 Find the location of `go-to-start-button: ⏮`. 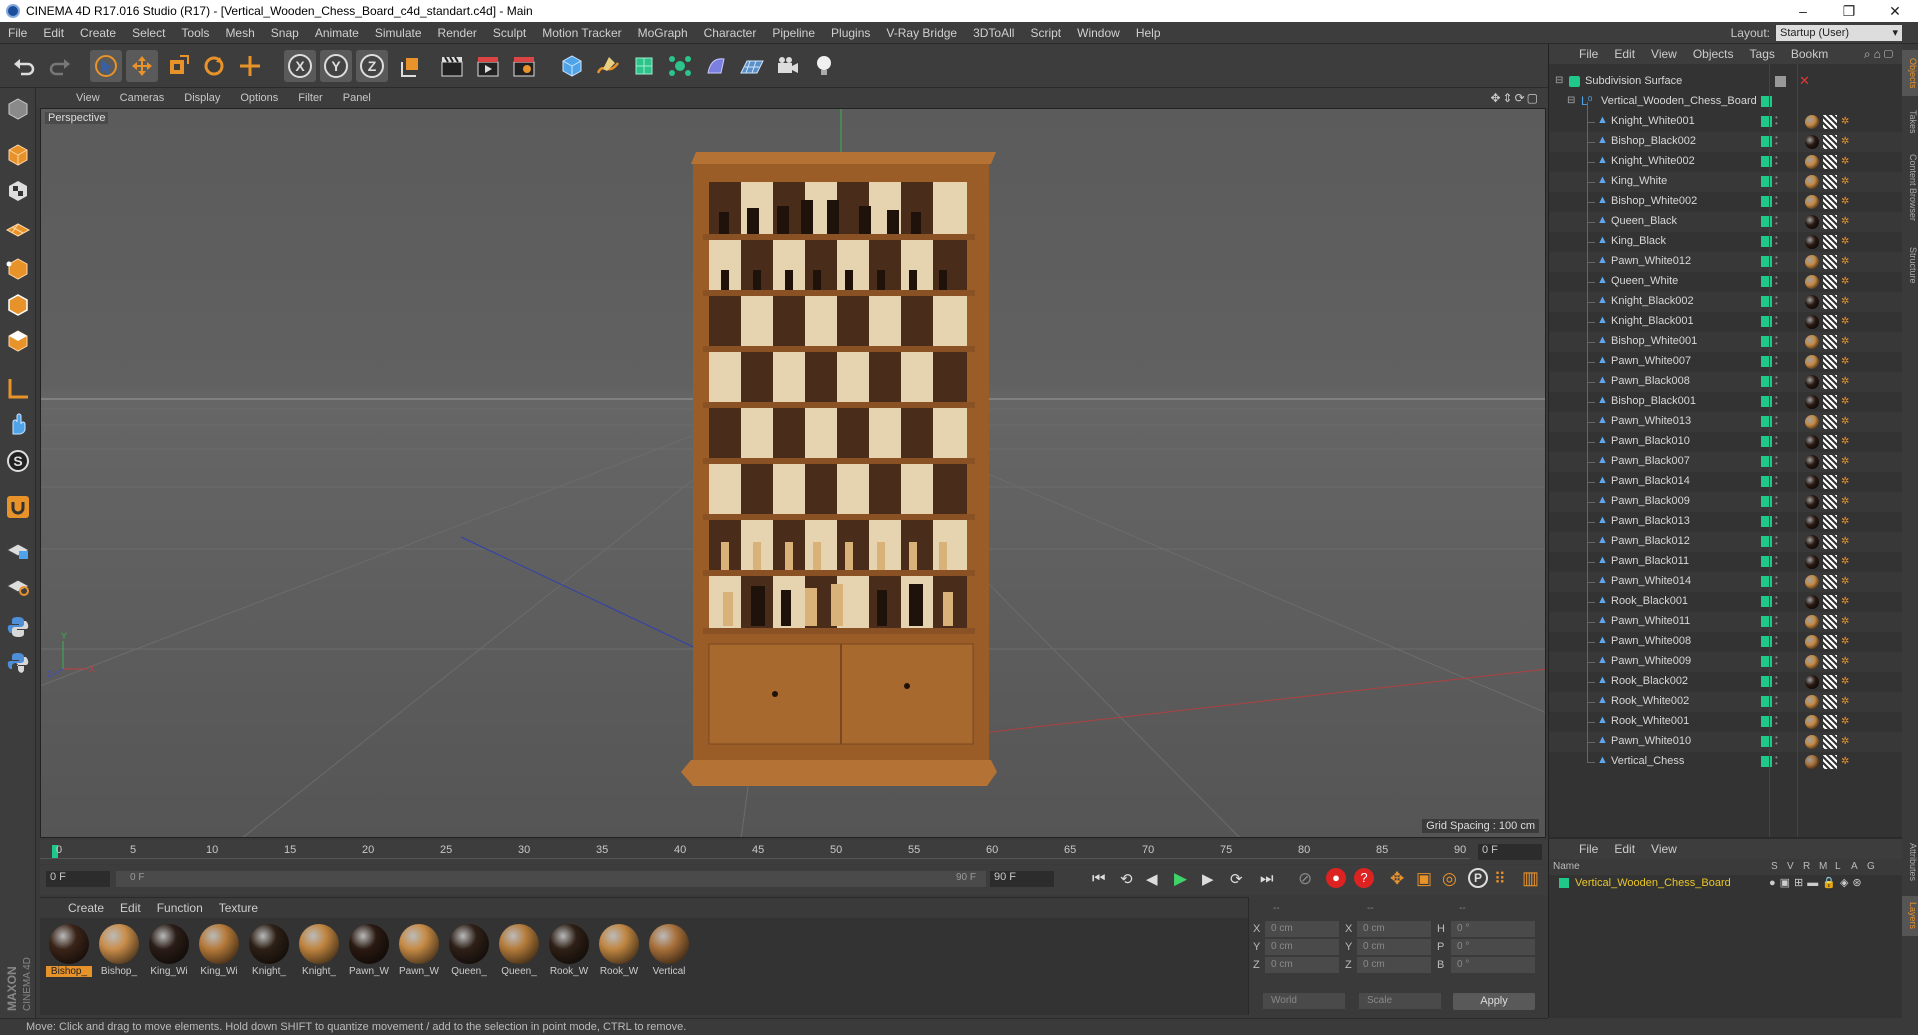

go-to-start-button: ⏮ is located at coordinates (1099, 878).